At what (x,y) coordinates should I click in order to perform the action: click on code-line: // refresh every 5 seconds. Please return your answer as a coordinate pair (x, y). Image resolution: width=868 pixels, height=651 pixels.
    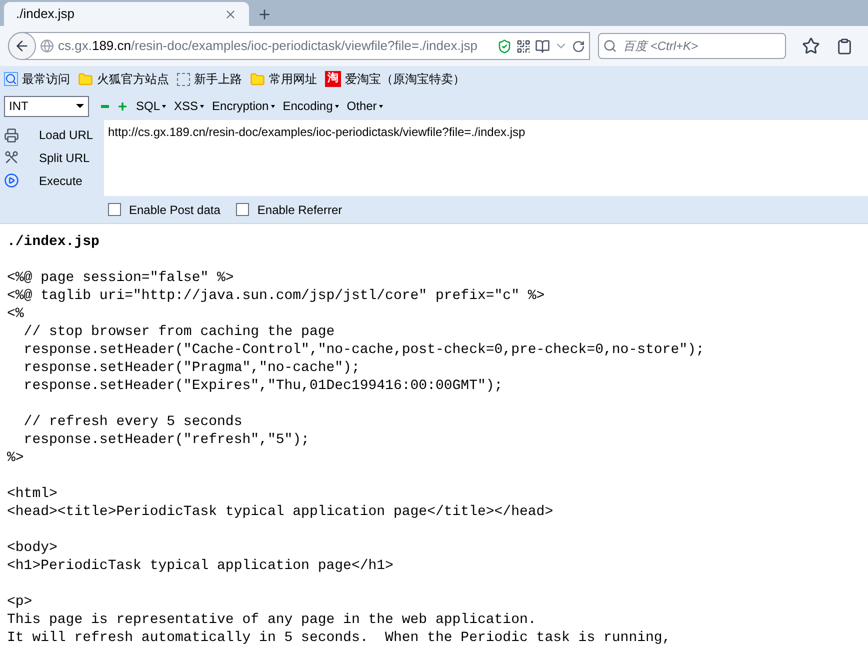
    Looking at the image, I should click on (132, 422).